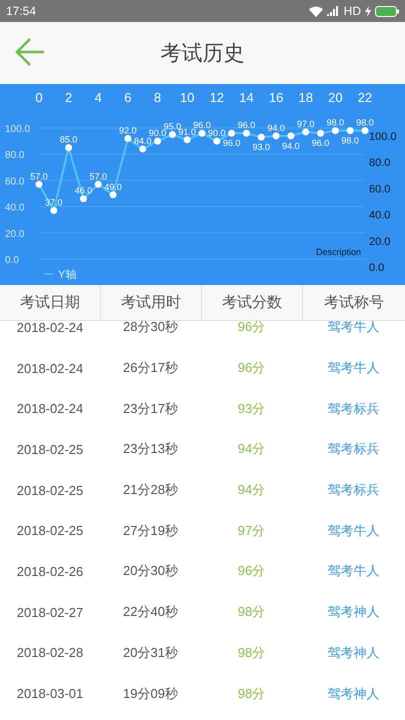 This screenshot has width=405, height=720. What do you see at coordinates (261, 147) in the screenshot?
I see `value-label: 93.0` at bounding box center [261, 147].